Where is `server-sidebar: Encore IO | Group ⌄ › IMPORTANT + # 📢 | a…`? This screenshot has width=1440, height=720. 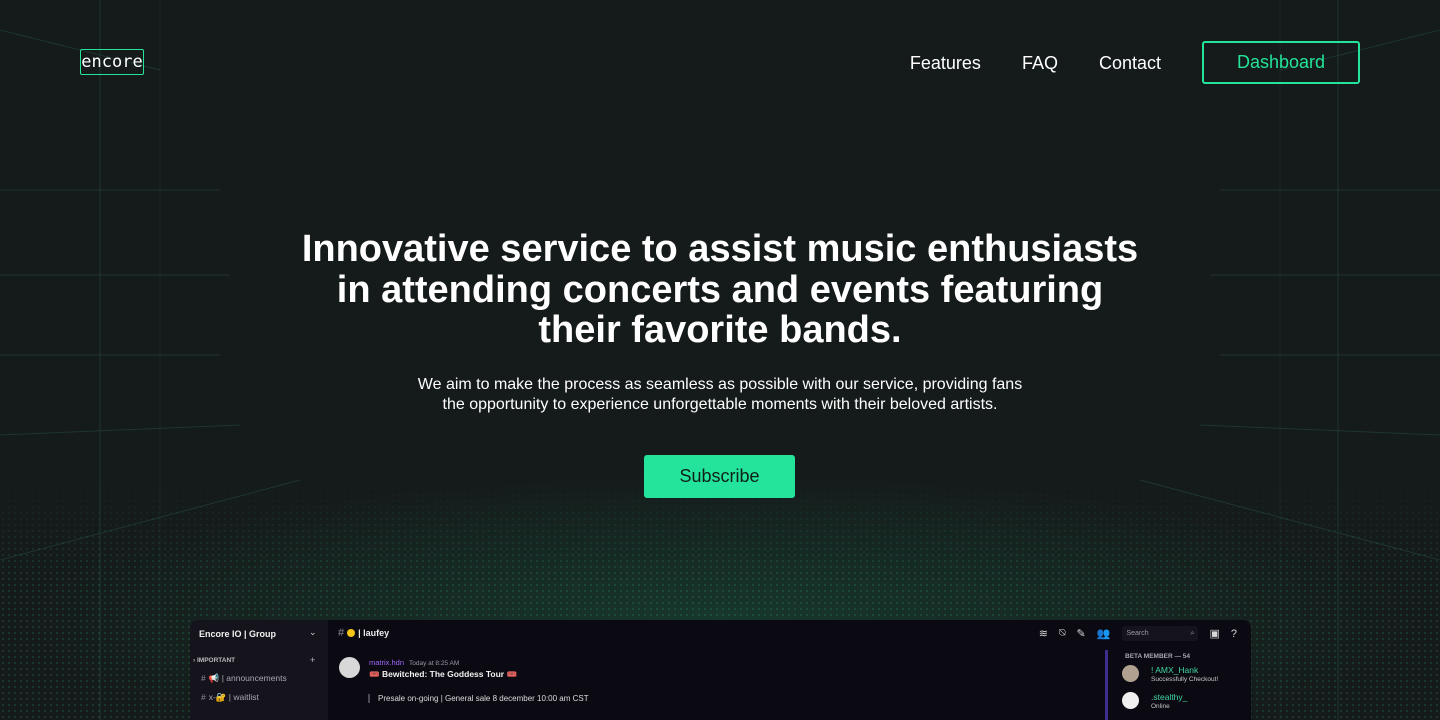
server-sidebar: Encore IO | Group ⌄ › IMPORTANT + # 📢 | a… is located at coordinates (259, 670).